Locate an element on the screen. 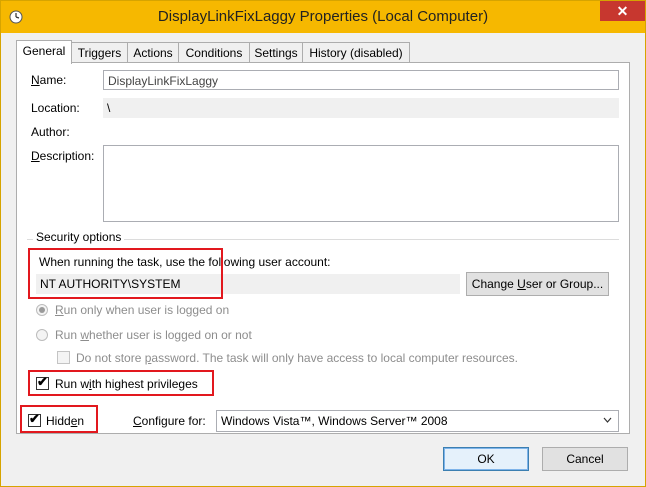 The width and height of the screenshot is (646, 487). cancel-button: Cancel is located at coordinates (585, 459).